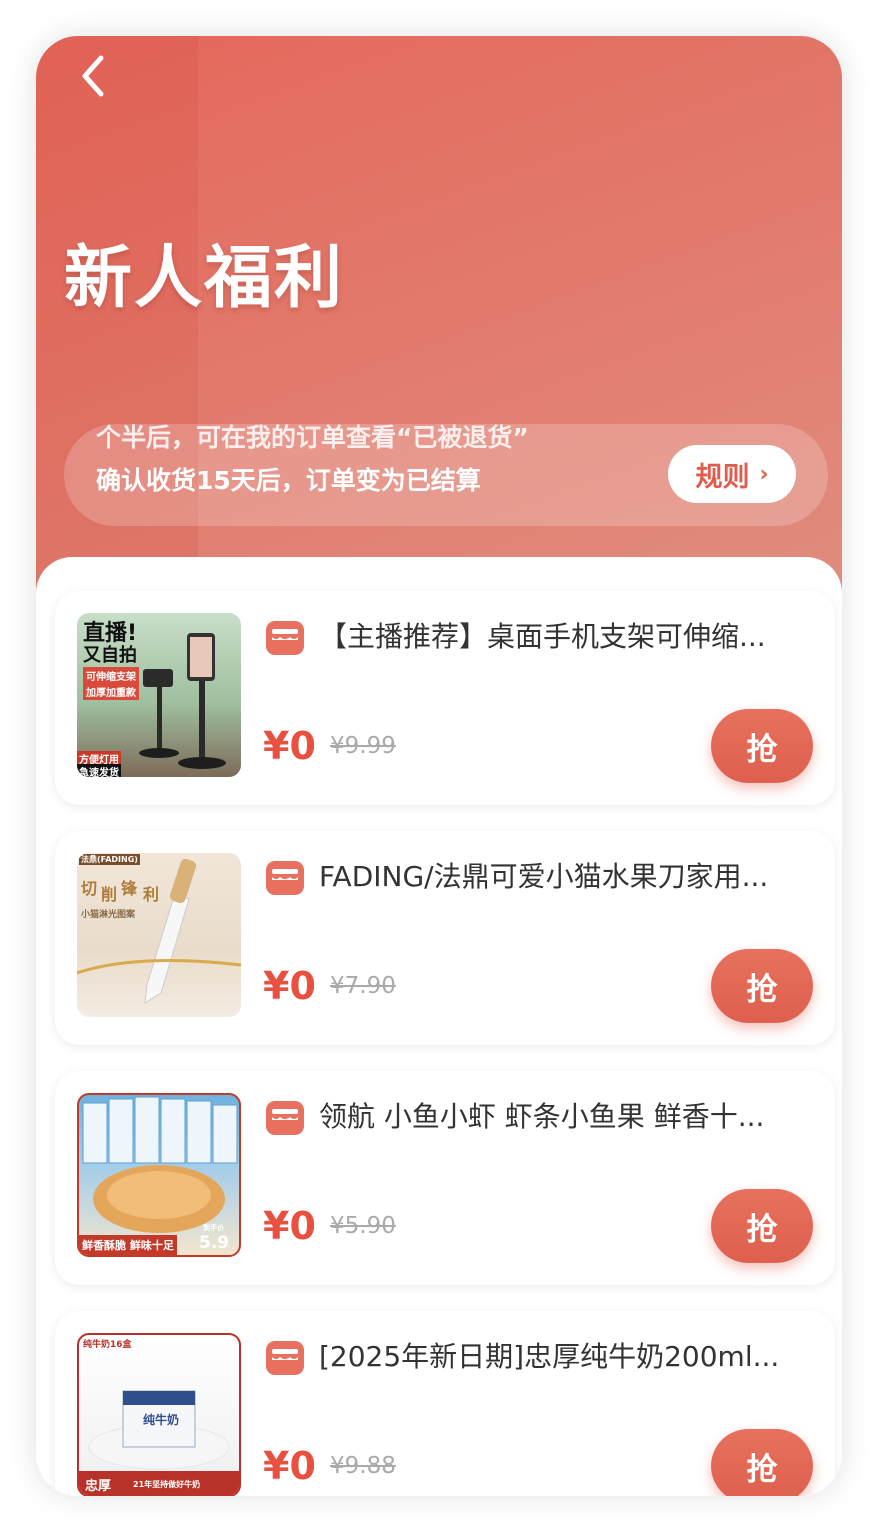  What do you see at coordinates (159, 935) in the screenshot?
I see `product-image: 法鼎(FADING) 切 削 锋 利 小猫淋光图案` at bounding box center [159, 935].